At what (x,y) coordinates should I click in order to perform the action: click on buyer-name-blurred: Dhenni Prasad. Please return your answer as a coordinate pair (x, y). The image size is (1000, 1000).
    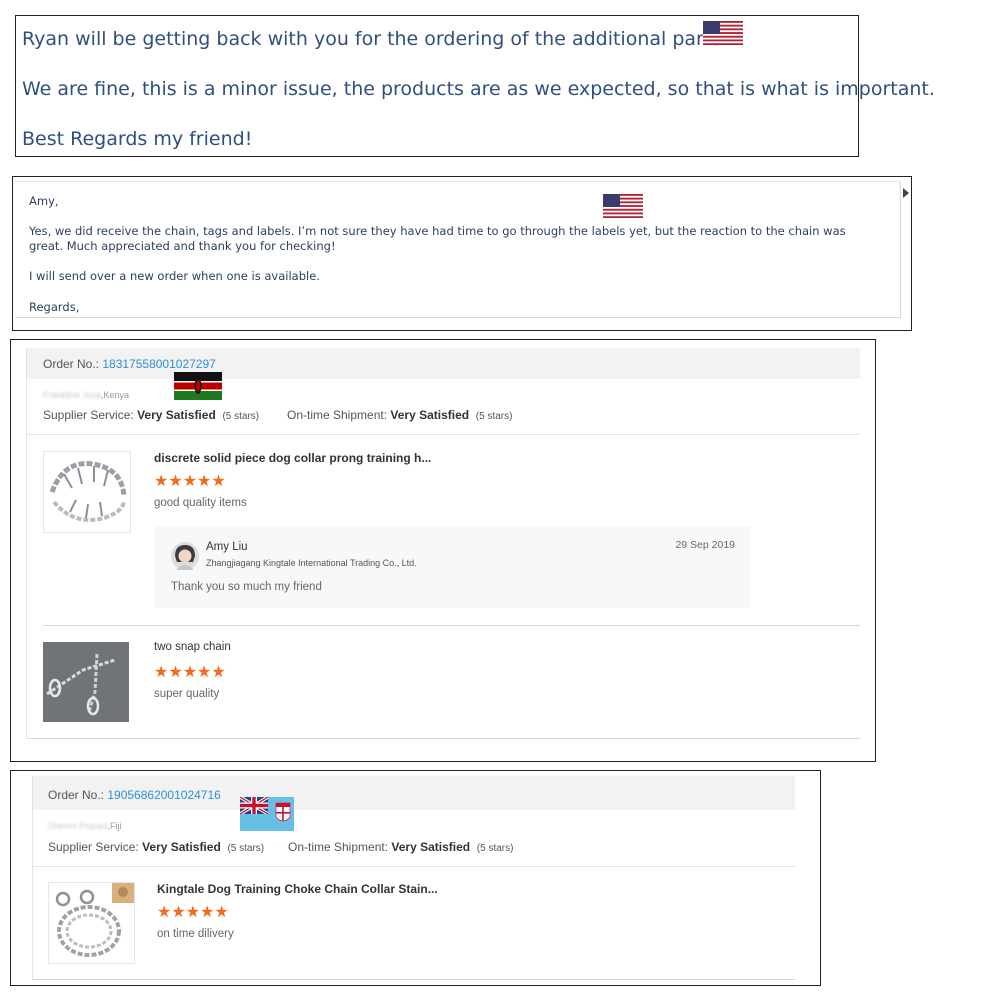
    Looking at the image, I should click on (78, 826).